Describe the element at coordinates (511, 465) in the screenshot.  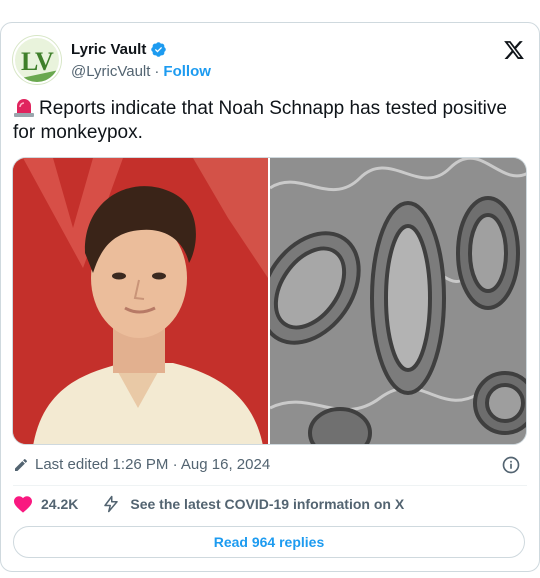
I see `info-icon` at that location.